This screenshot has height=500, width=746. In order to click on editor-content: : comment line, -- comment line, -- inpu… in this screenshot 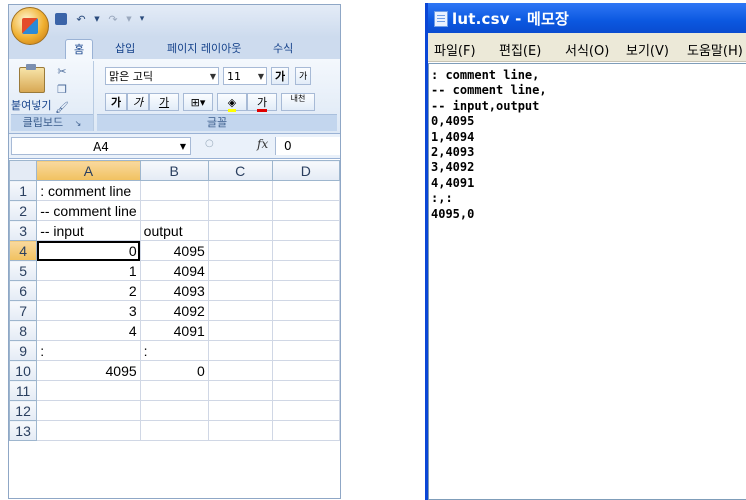, I will do `click(587, 143)`.